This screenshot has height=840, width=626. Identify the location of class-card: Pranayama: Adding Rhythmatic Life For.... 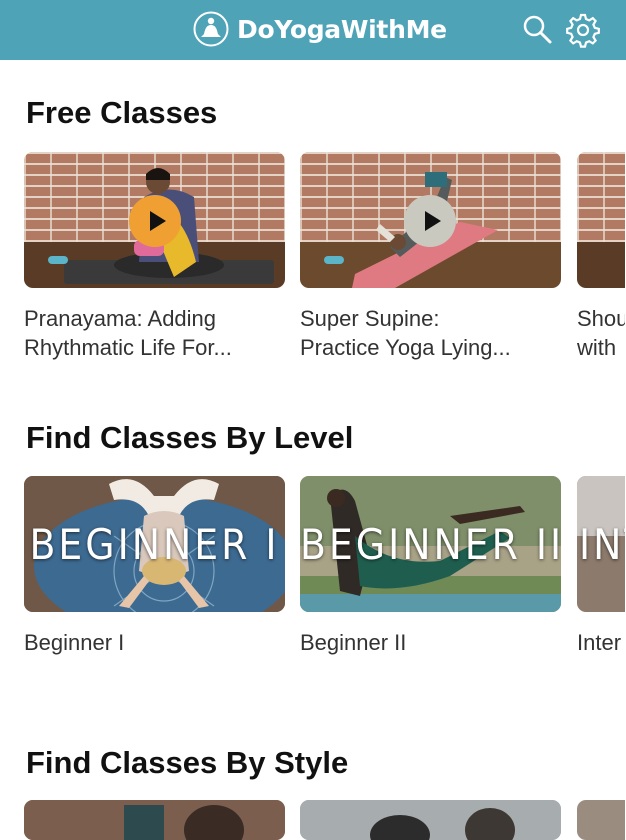
(154, 257).